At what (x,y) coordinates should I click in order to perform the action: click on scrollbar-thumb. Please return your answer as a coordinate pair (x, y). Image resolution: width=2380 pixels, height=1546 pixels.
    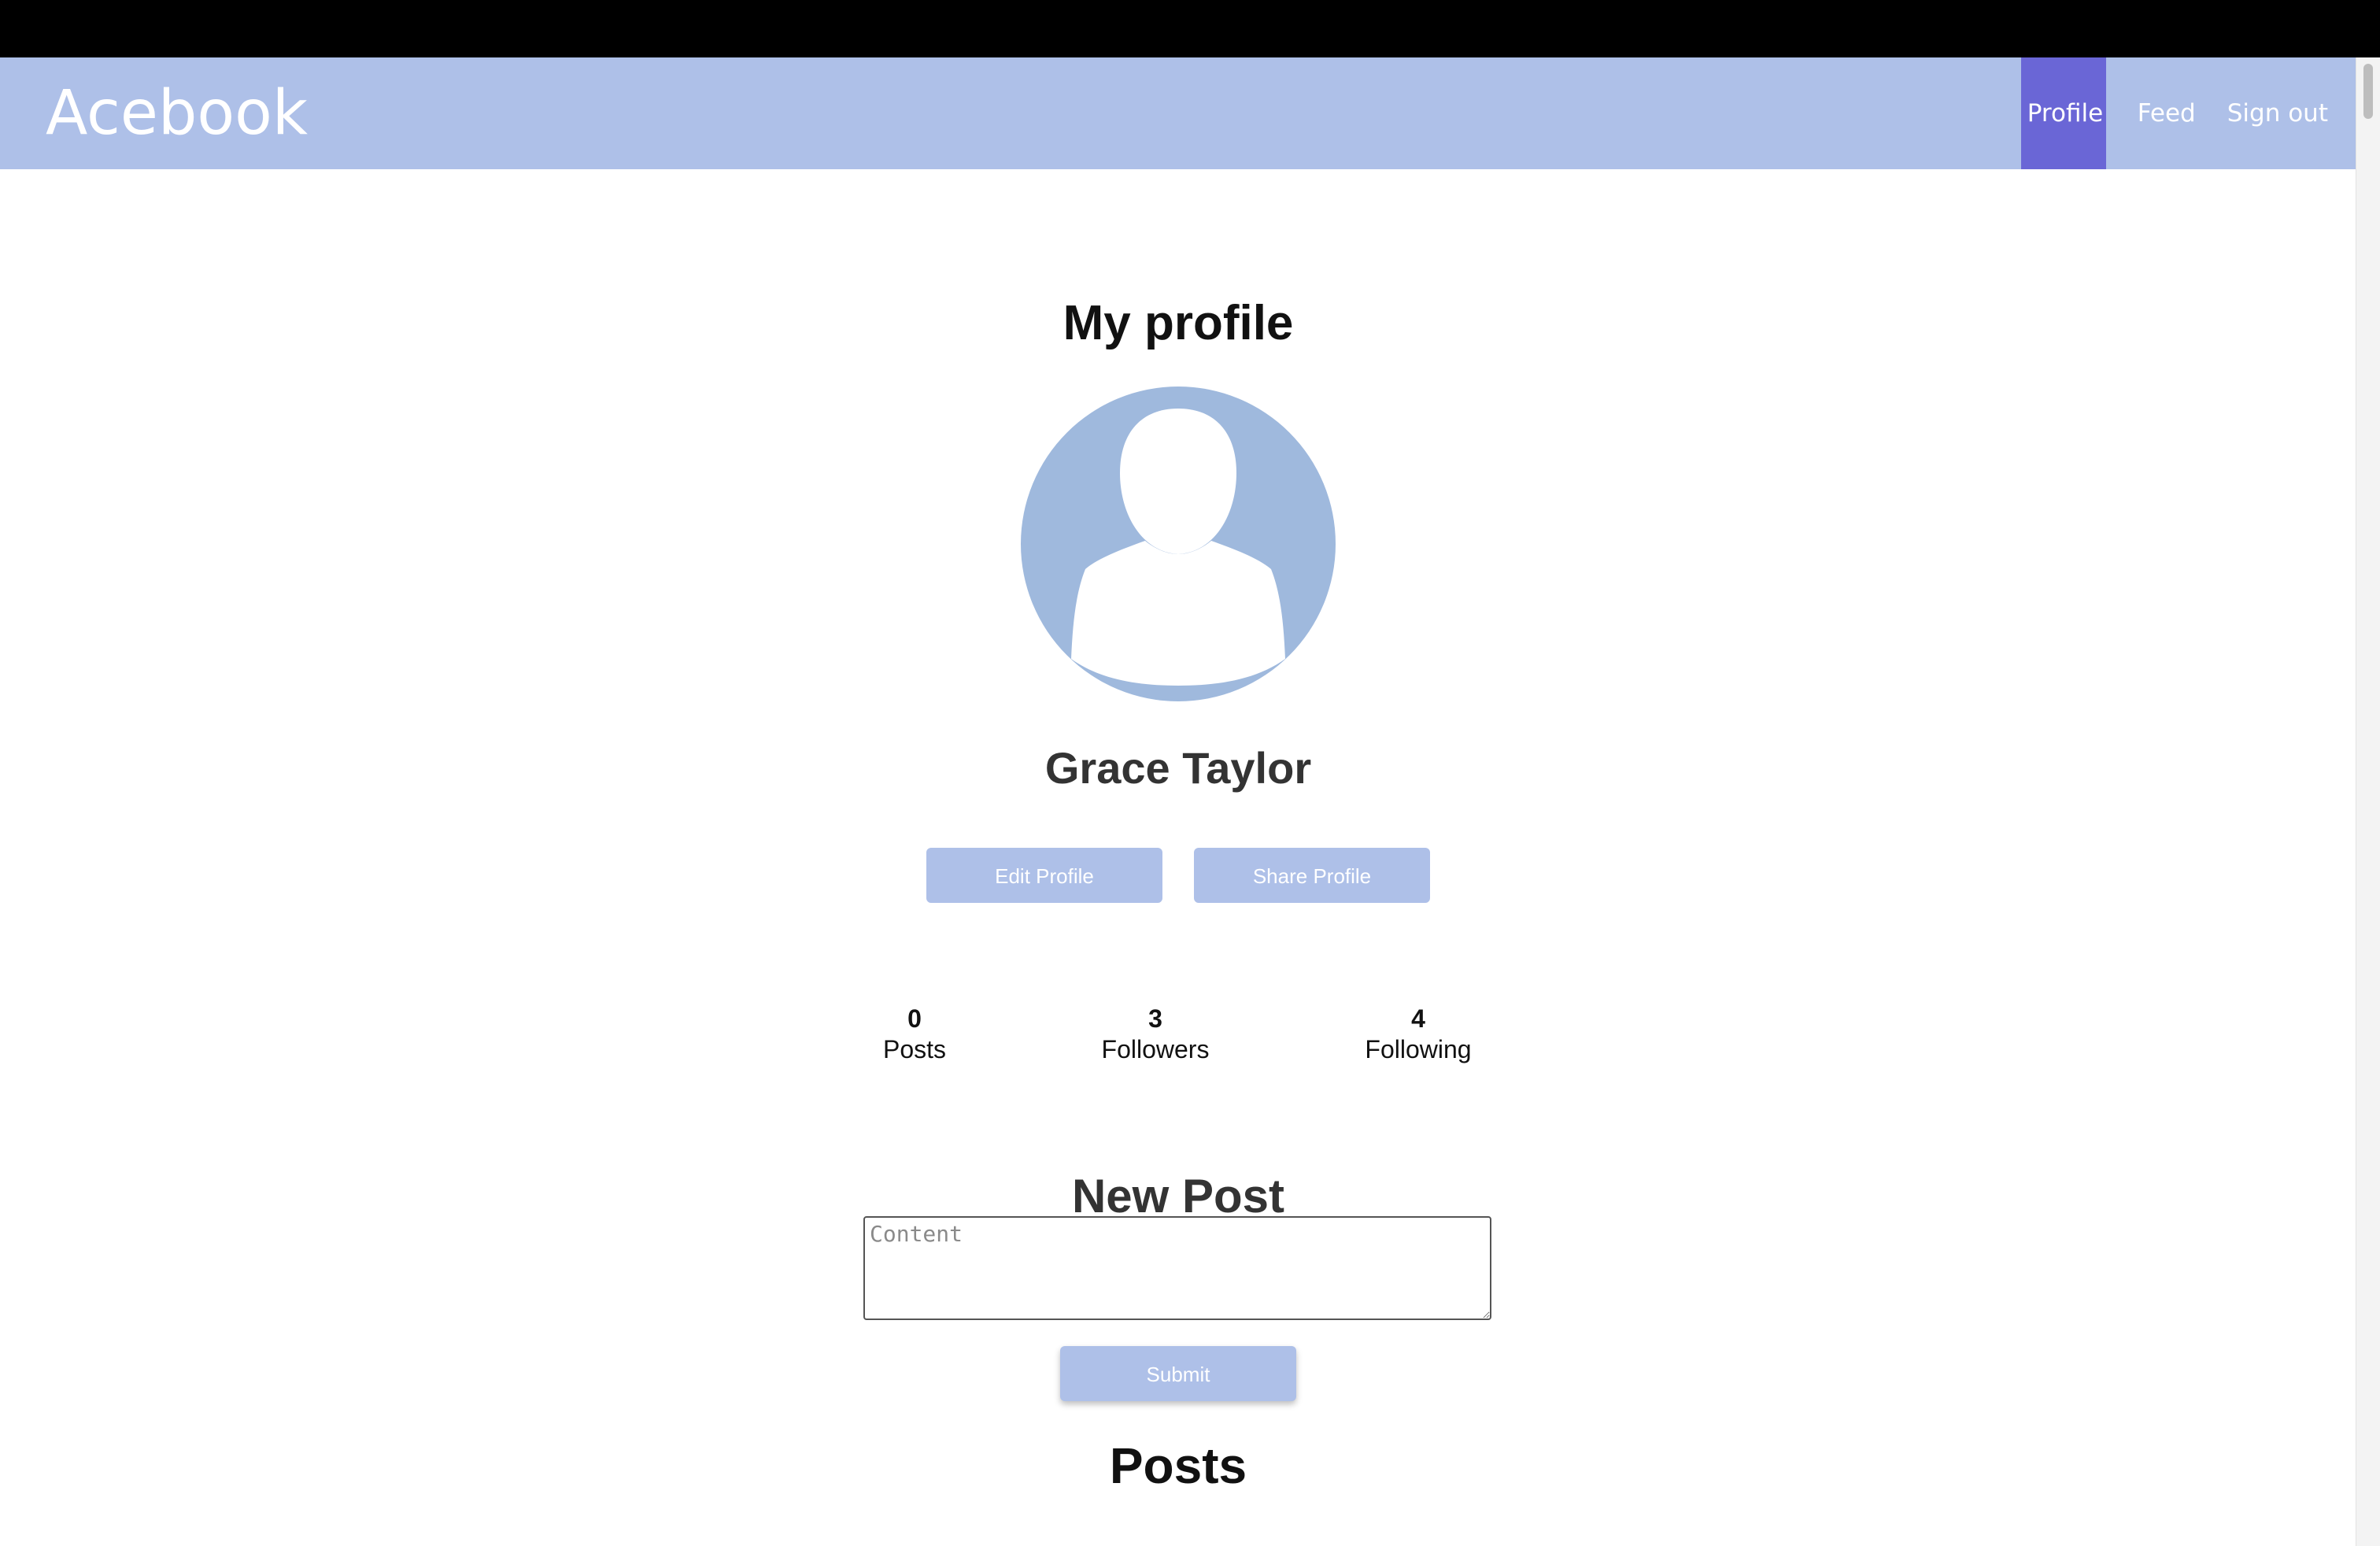
    Looking at the image, I should click on (2368, 91).